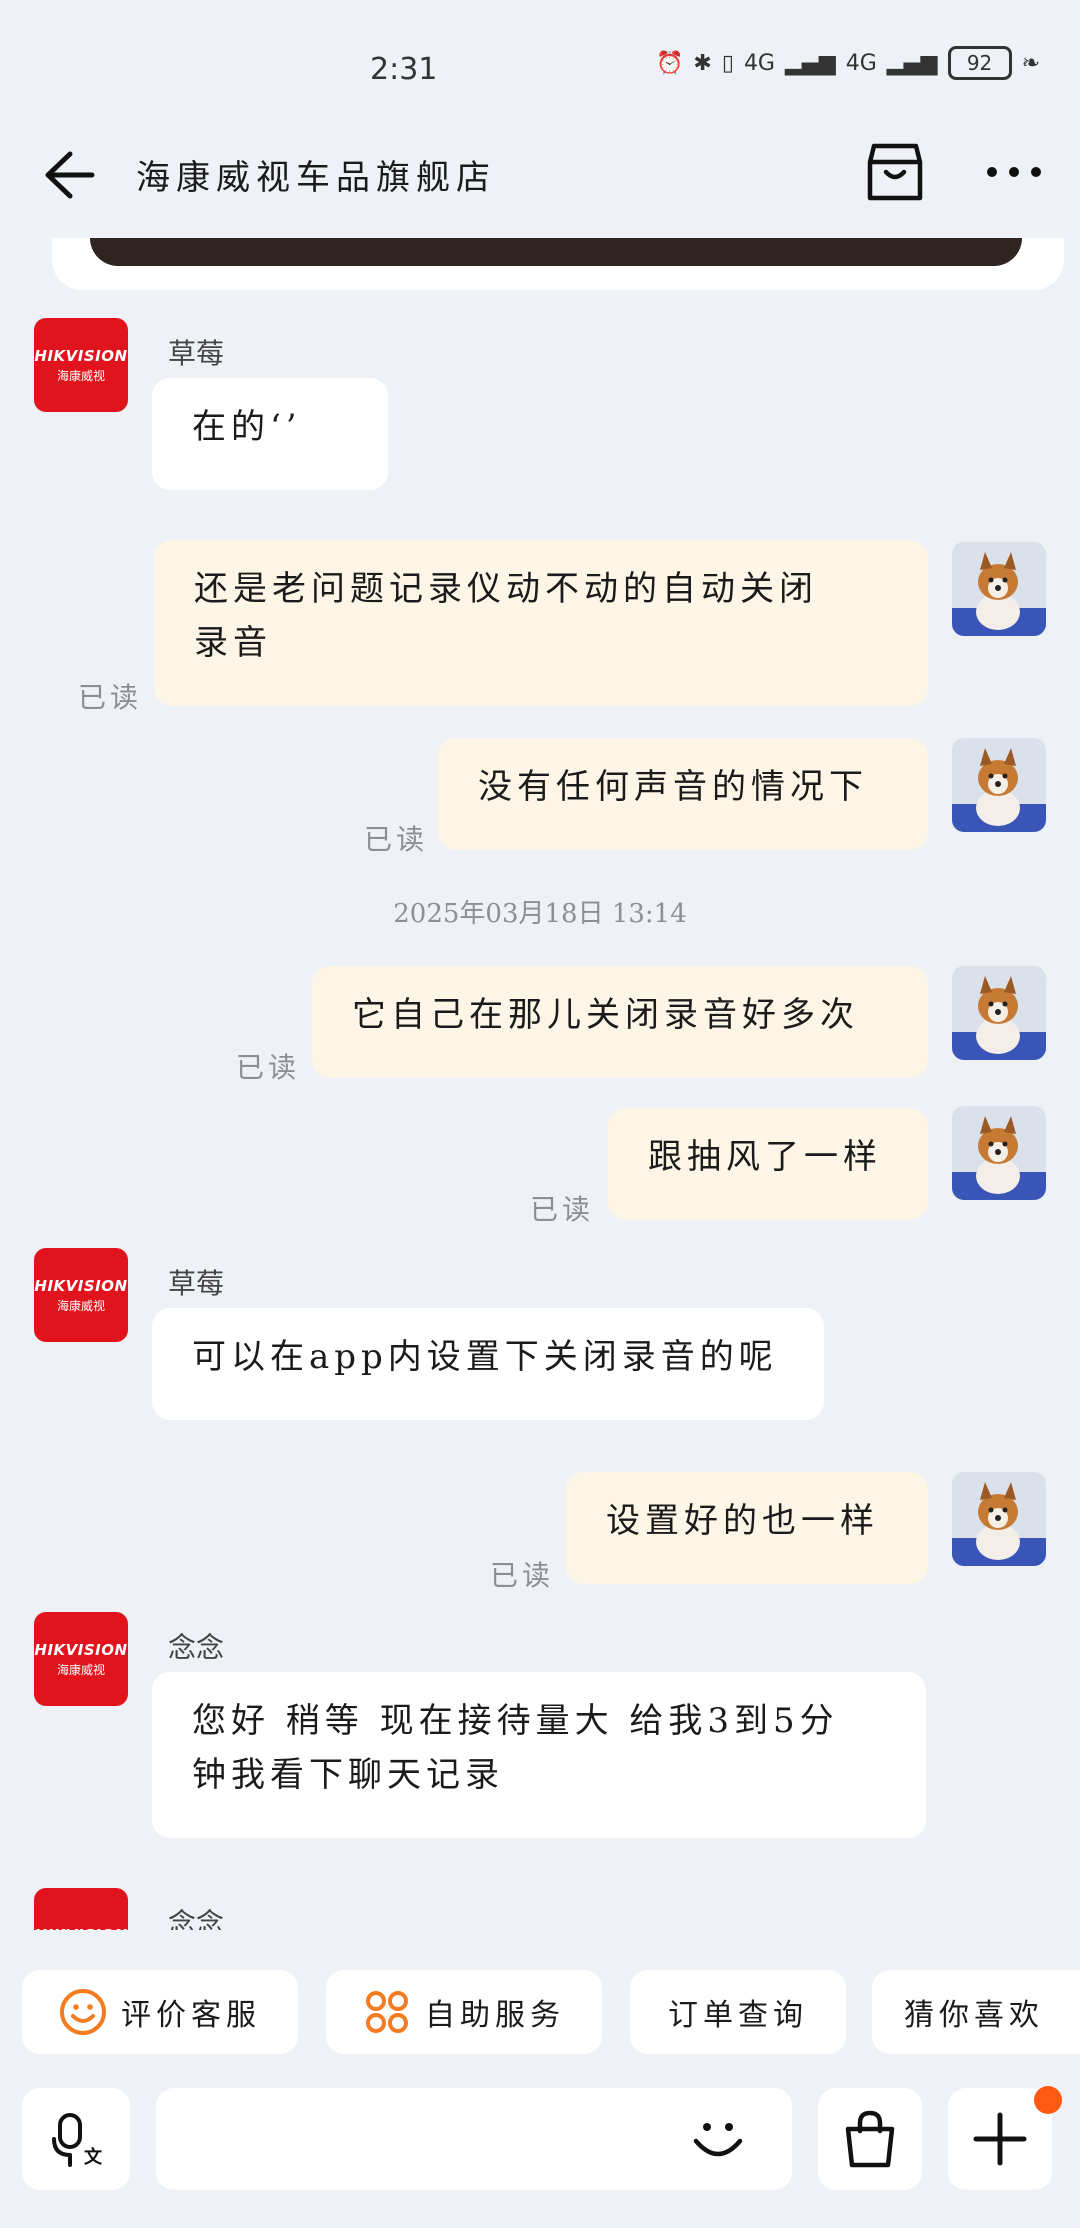  Describe the element at coordinates (895, 173) in the screenshot. I see `store-icon` at that location.